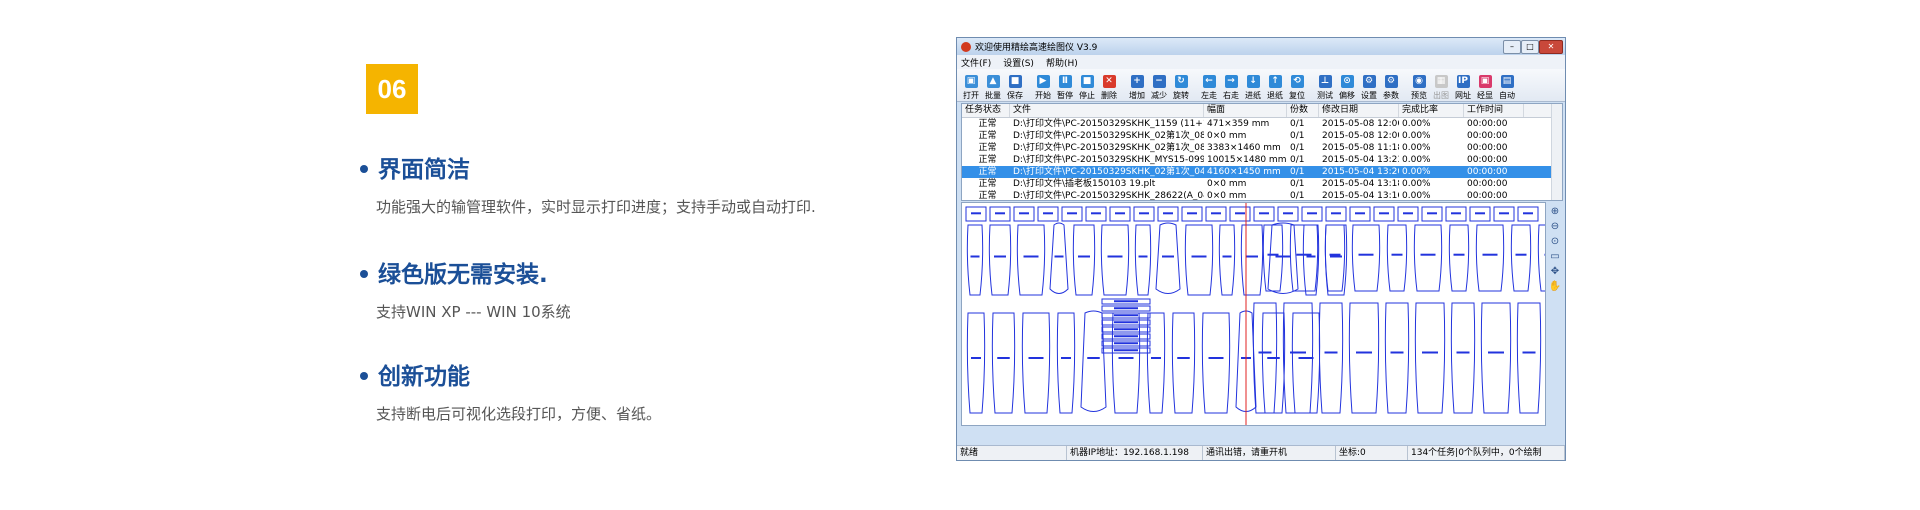 Image resolution: width=1920 pixels, height=510 pixels. I want to click on ip-icon: IP, so click(1463, 81).